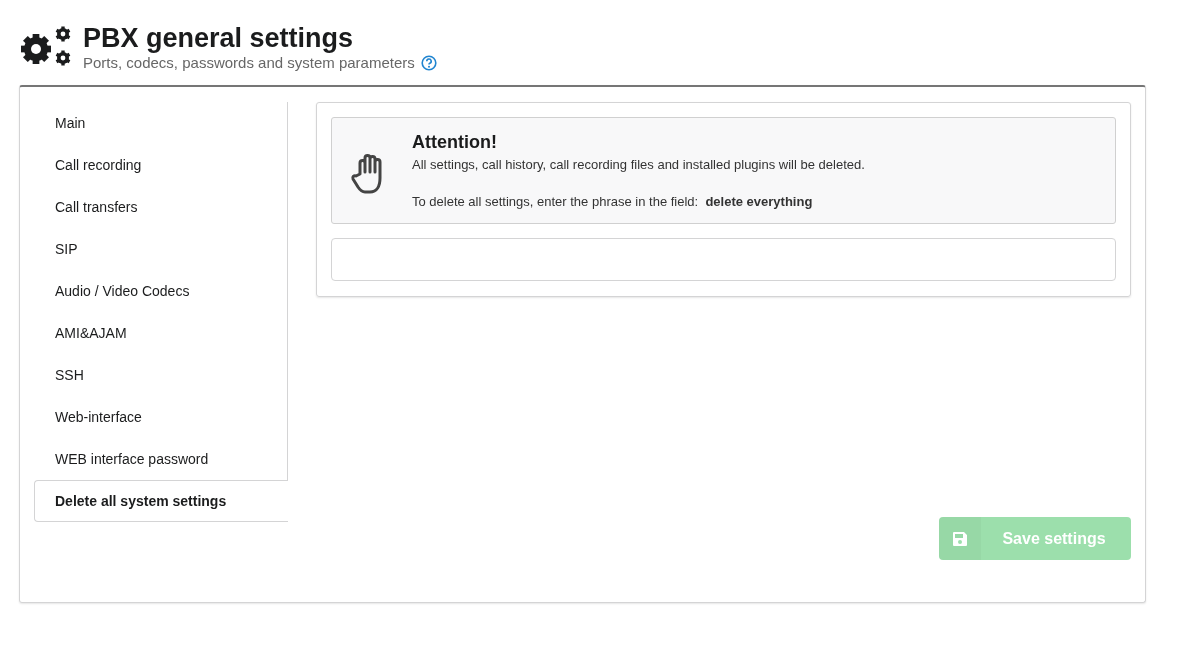  I want to click on sidebar-item: Delete all system settings, so click(161, 501).